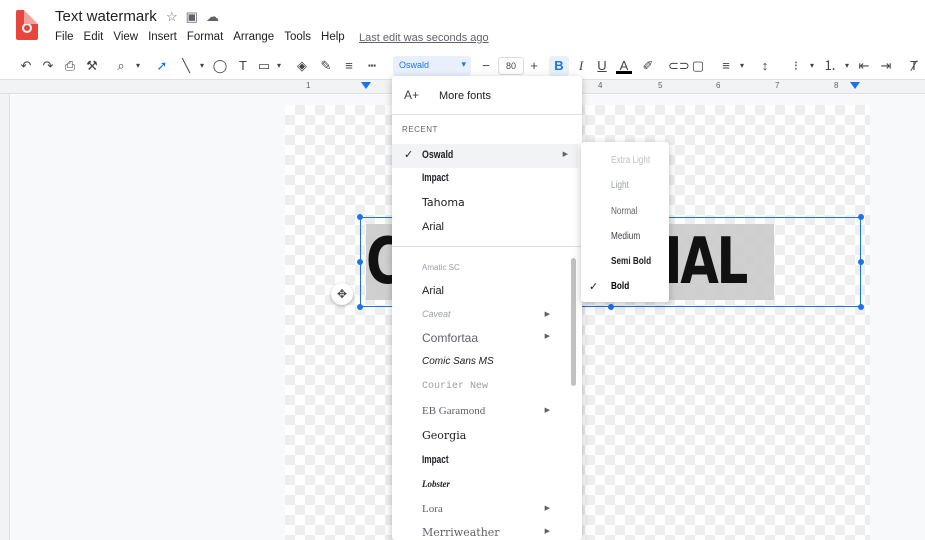  Describe the element at coordinates (5, 317) in the screenshot. I see `vertical-ruler` at that location.